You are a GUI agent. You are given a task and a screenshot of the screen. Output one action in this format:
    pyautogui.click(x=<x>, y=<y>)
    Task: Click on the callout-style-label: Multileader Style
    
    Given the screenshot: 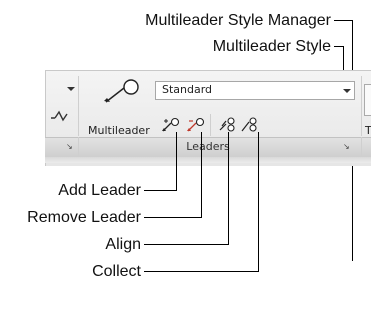 What is the action you would take?
    pyautogui.click(x=271, y=46)
    